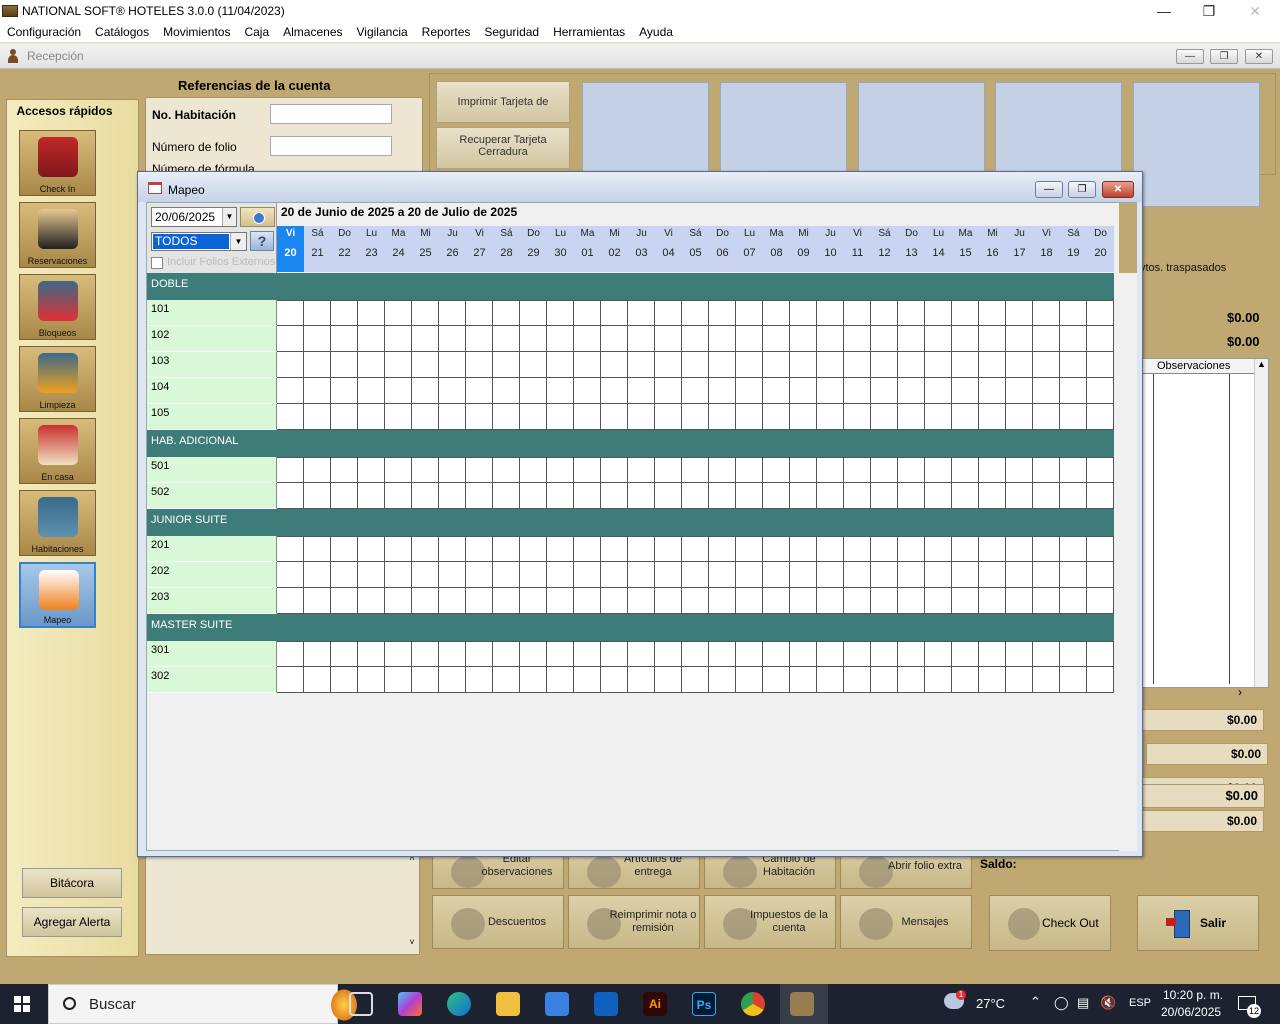 Image resolution: width=1280 pixels, height=1024 pixels. What do you see at coordinates (212, 391) in the screenshot?
I see `room-label: 104` at bounding box center [212, 391].